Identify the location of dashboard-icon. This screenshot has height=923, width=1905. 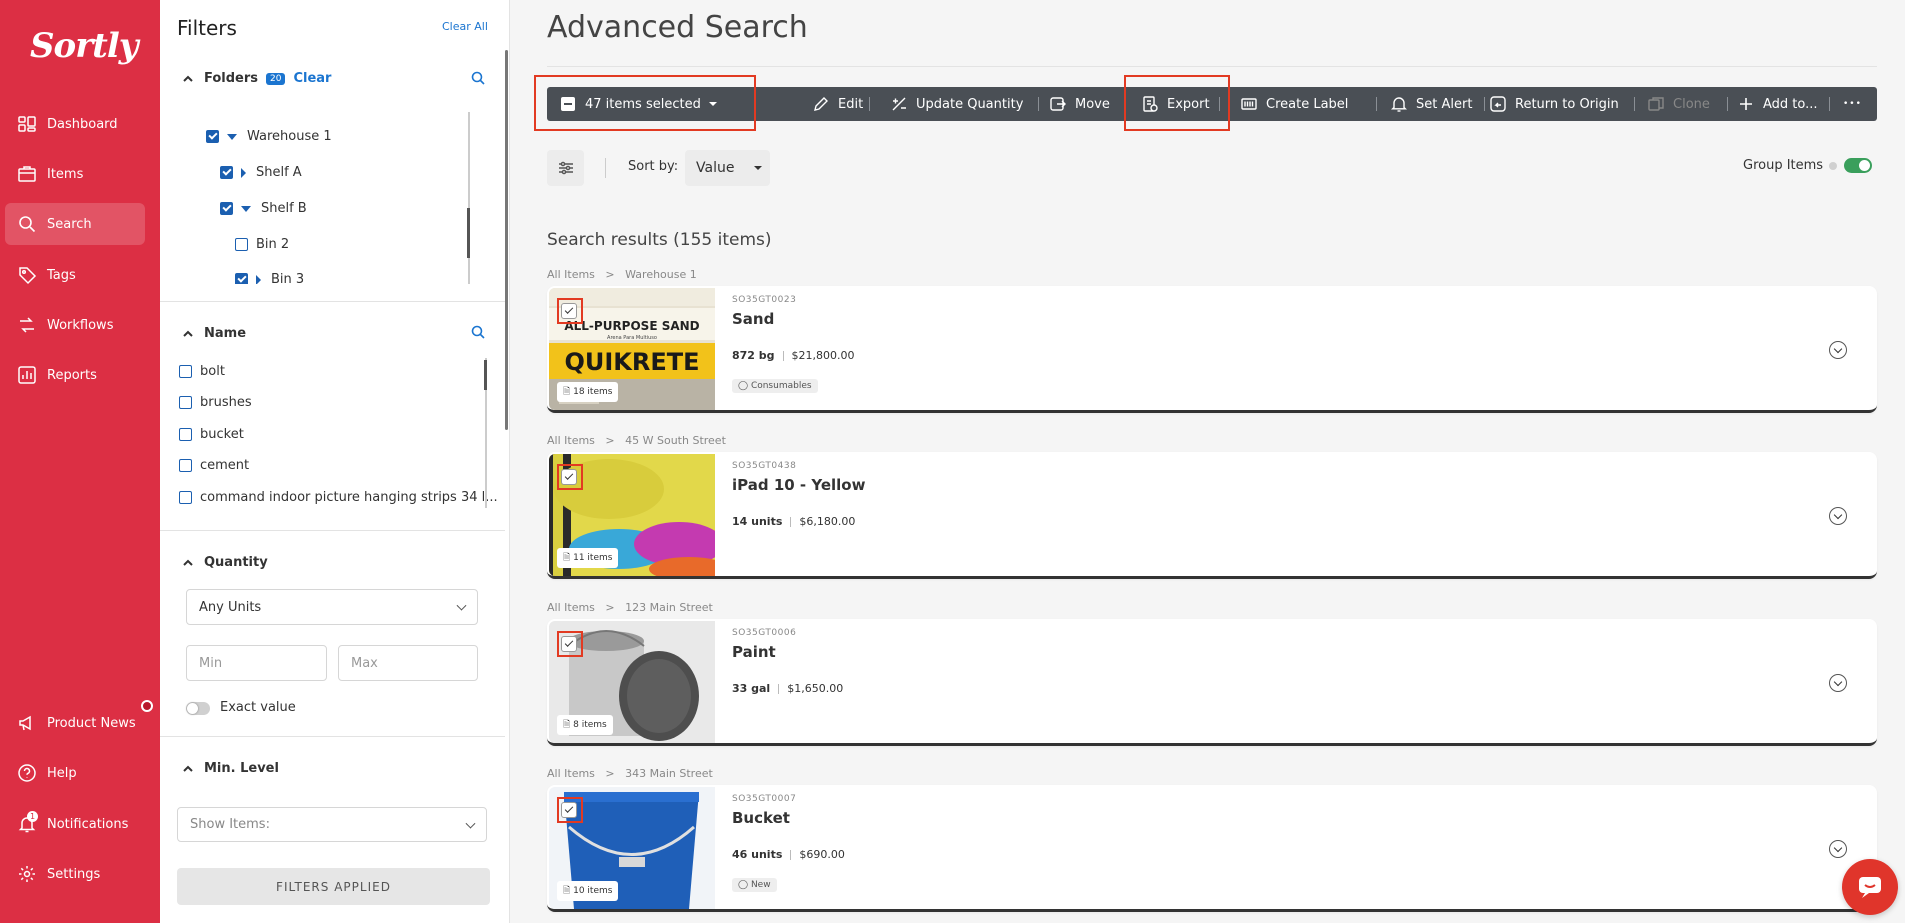
(27, 124).